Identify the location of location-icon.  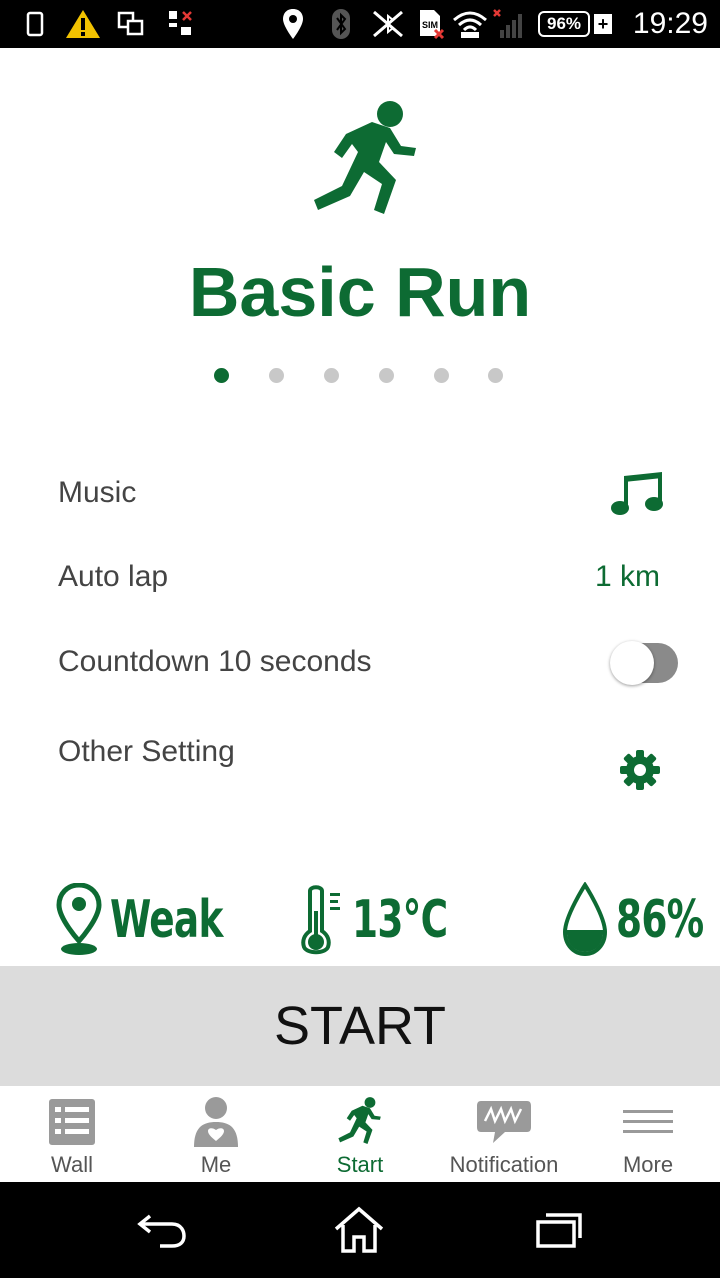
(293, 24).